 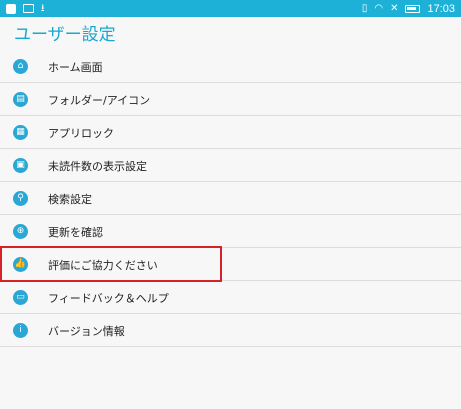 What do you see at coordinates (20, 330) in the screenshot?
I see `info-icon: i` at bounding box center [20, 330].